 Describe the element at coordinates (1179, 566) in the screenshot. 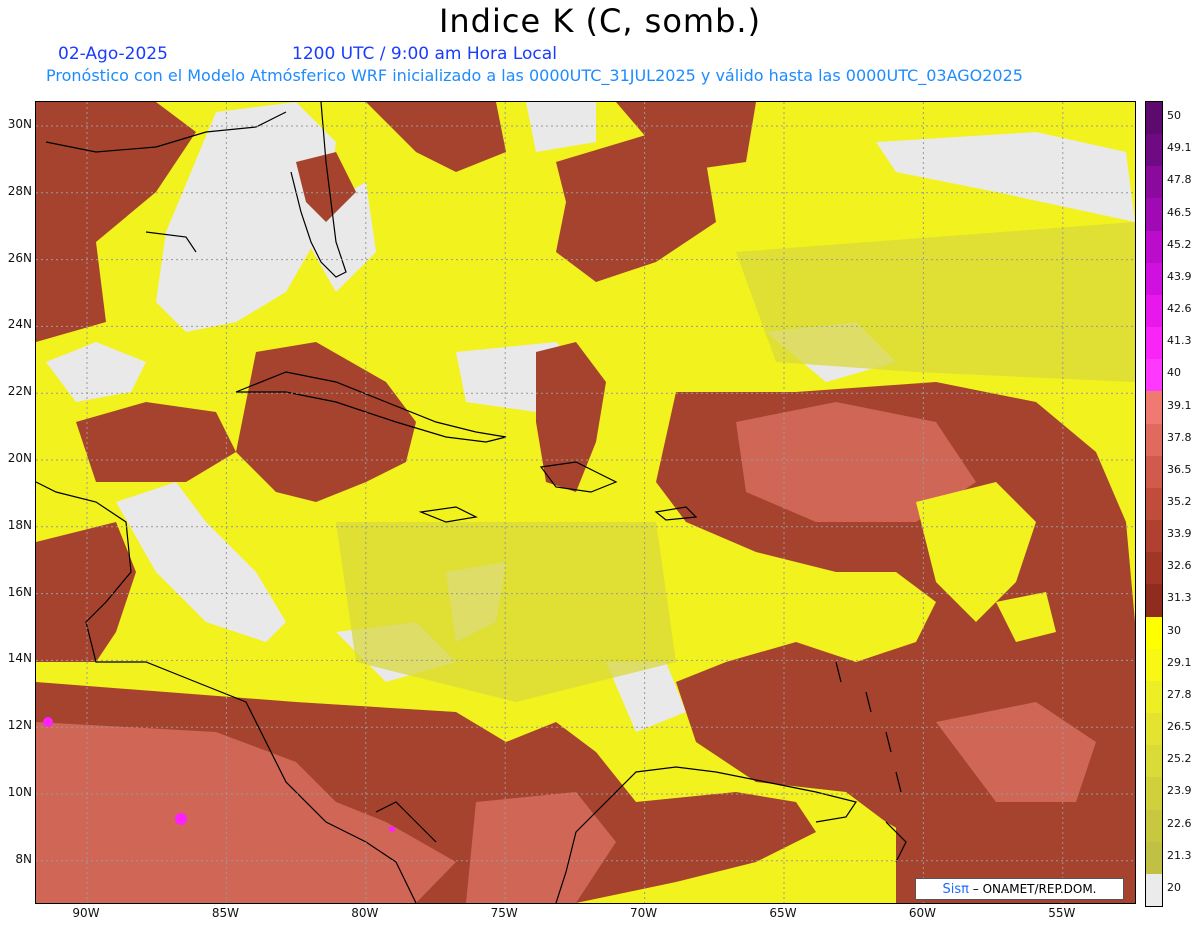

I see `colorbar-label: 32.6` at that location.